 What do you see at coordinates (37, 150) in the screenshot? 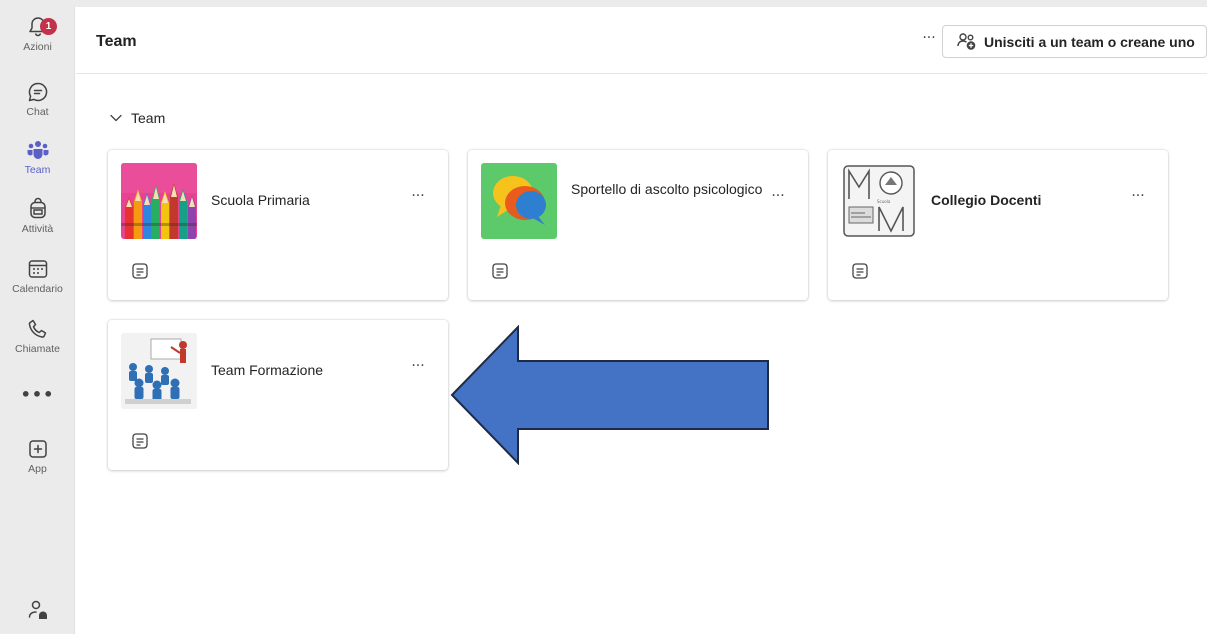
I see `teams-icon` at bounding box center [37, 150].